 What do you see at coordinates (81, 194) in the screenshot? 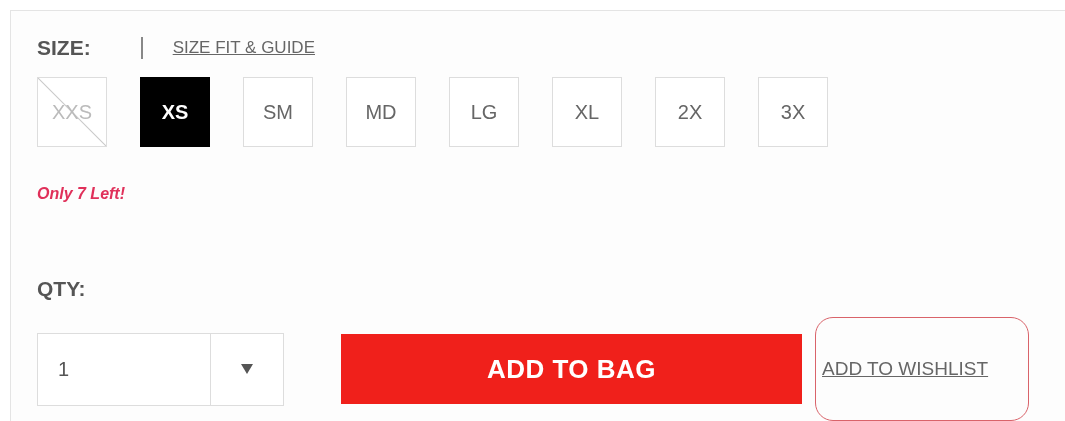
I see `stock-note: Only 7 Left!` at bounding box center [81, 194].